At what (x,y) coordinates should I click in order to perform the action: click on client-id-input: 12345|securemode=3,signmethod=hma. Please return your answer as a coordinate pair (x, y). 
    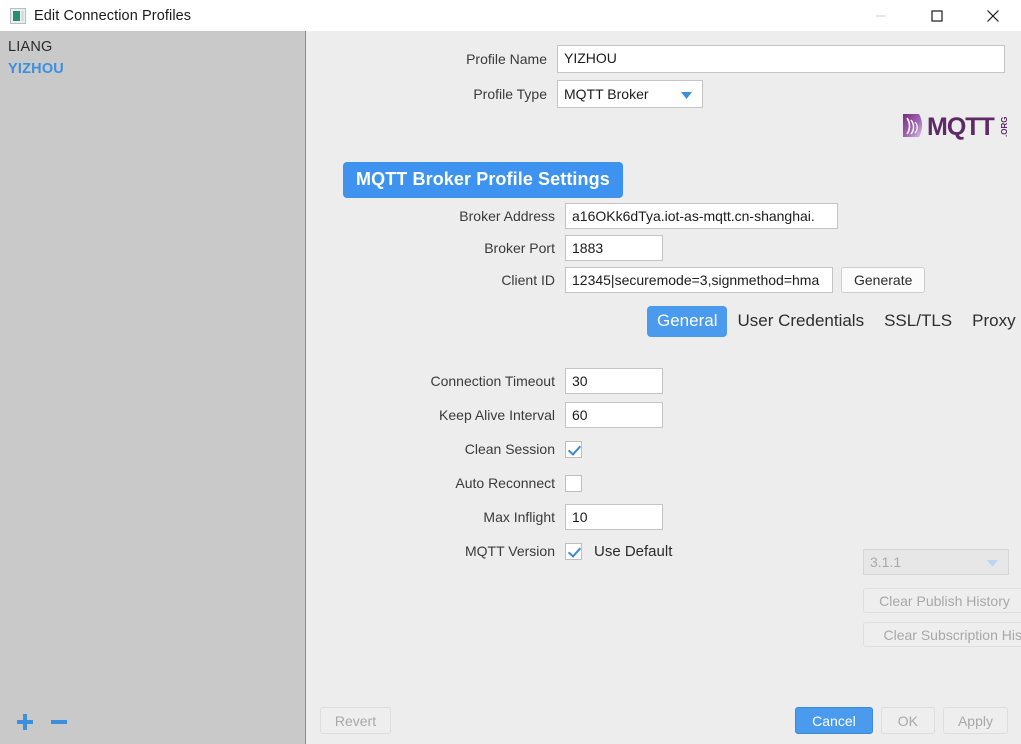
    Looking at the image, I should click on (699, 280).